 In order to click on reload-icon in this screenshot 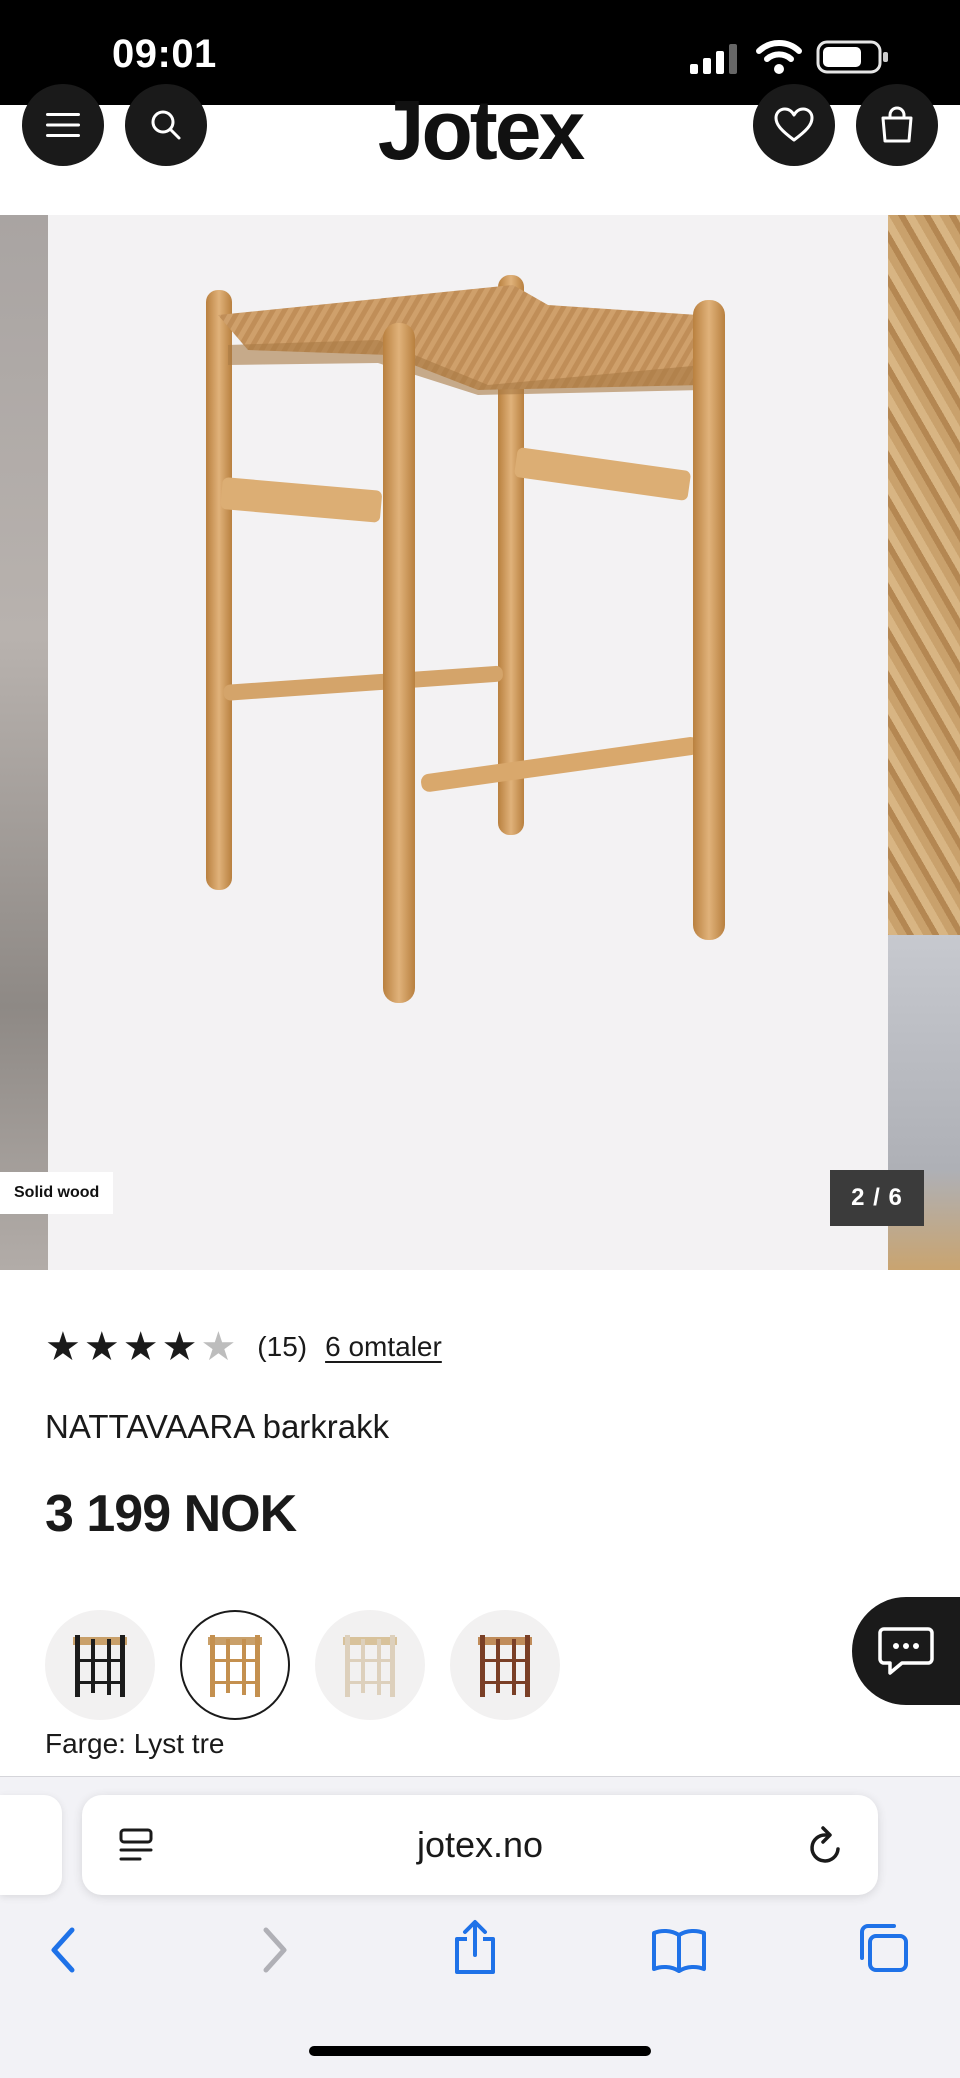, I will do `click(826, 1846)`.